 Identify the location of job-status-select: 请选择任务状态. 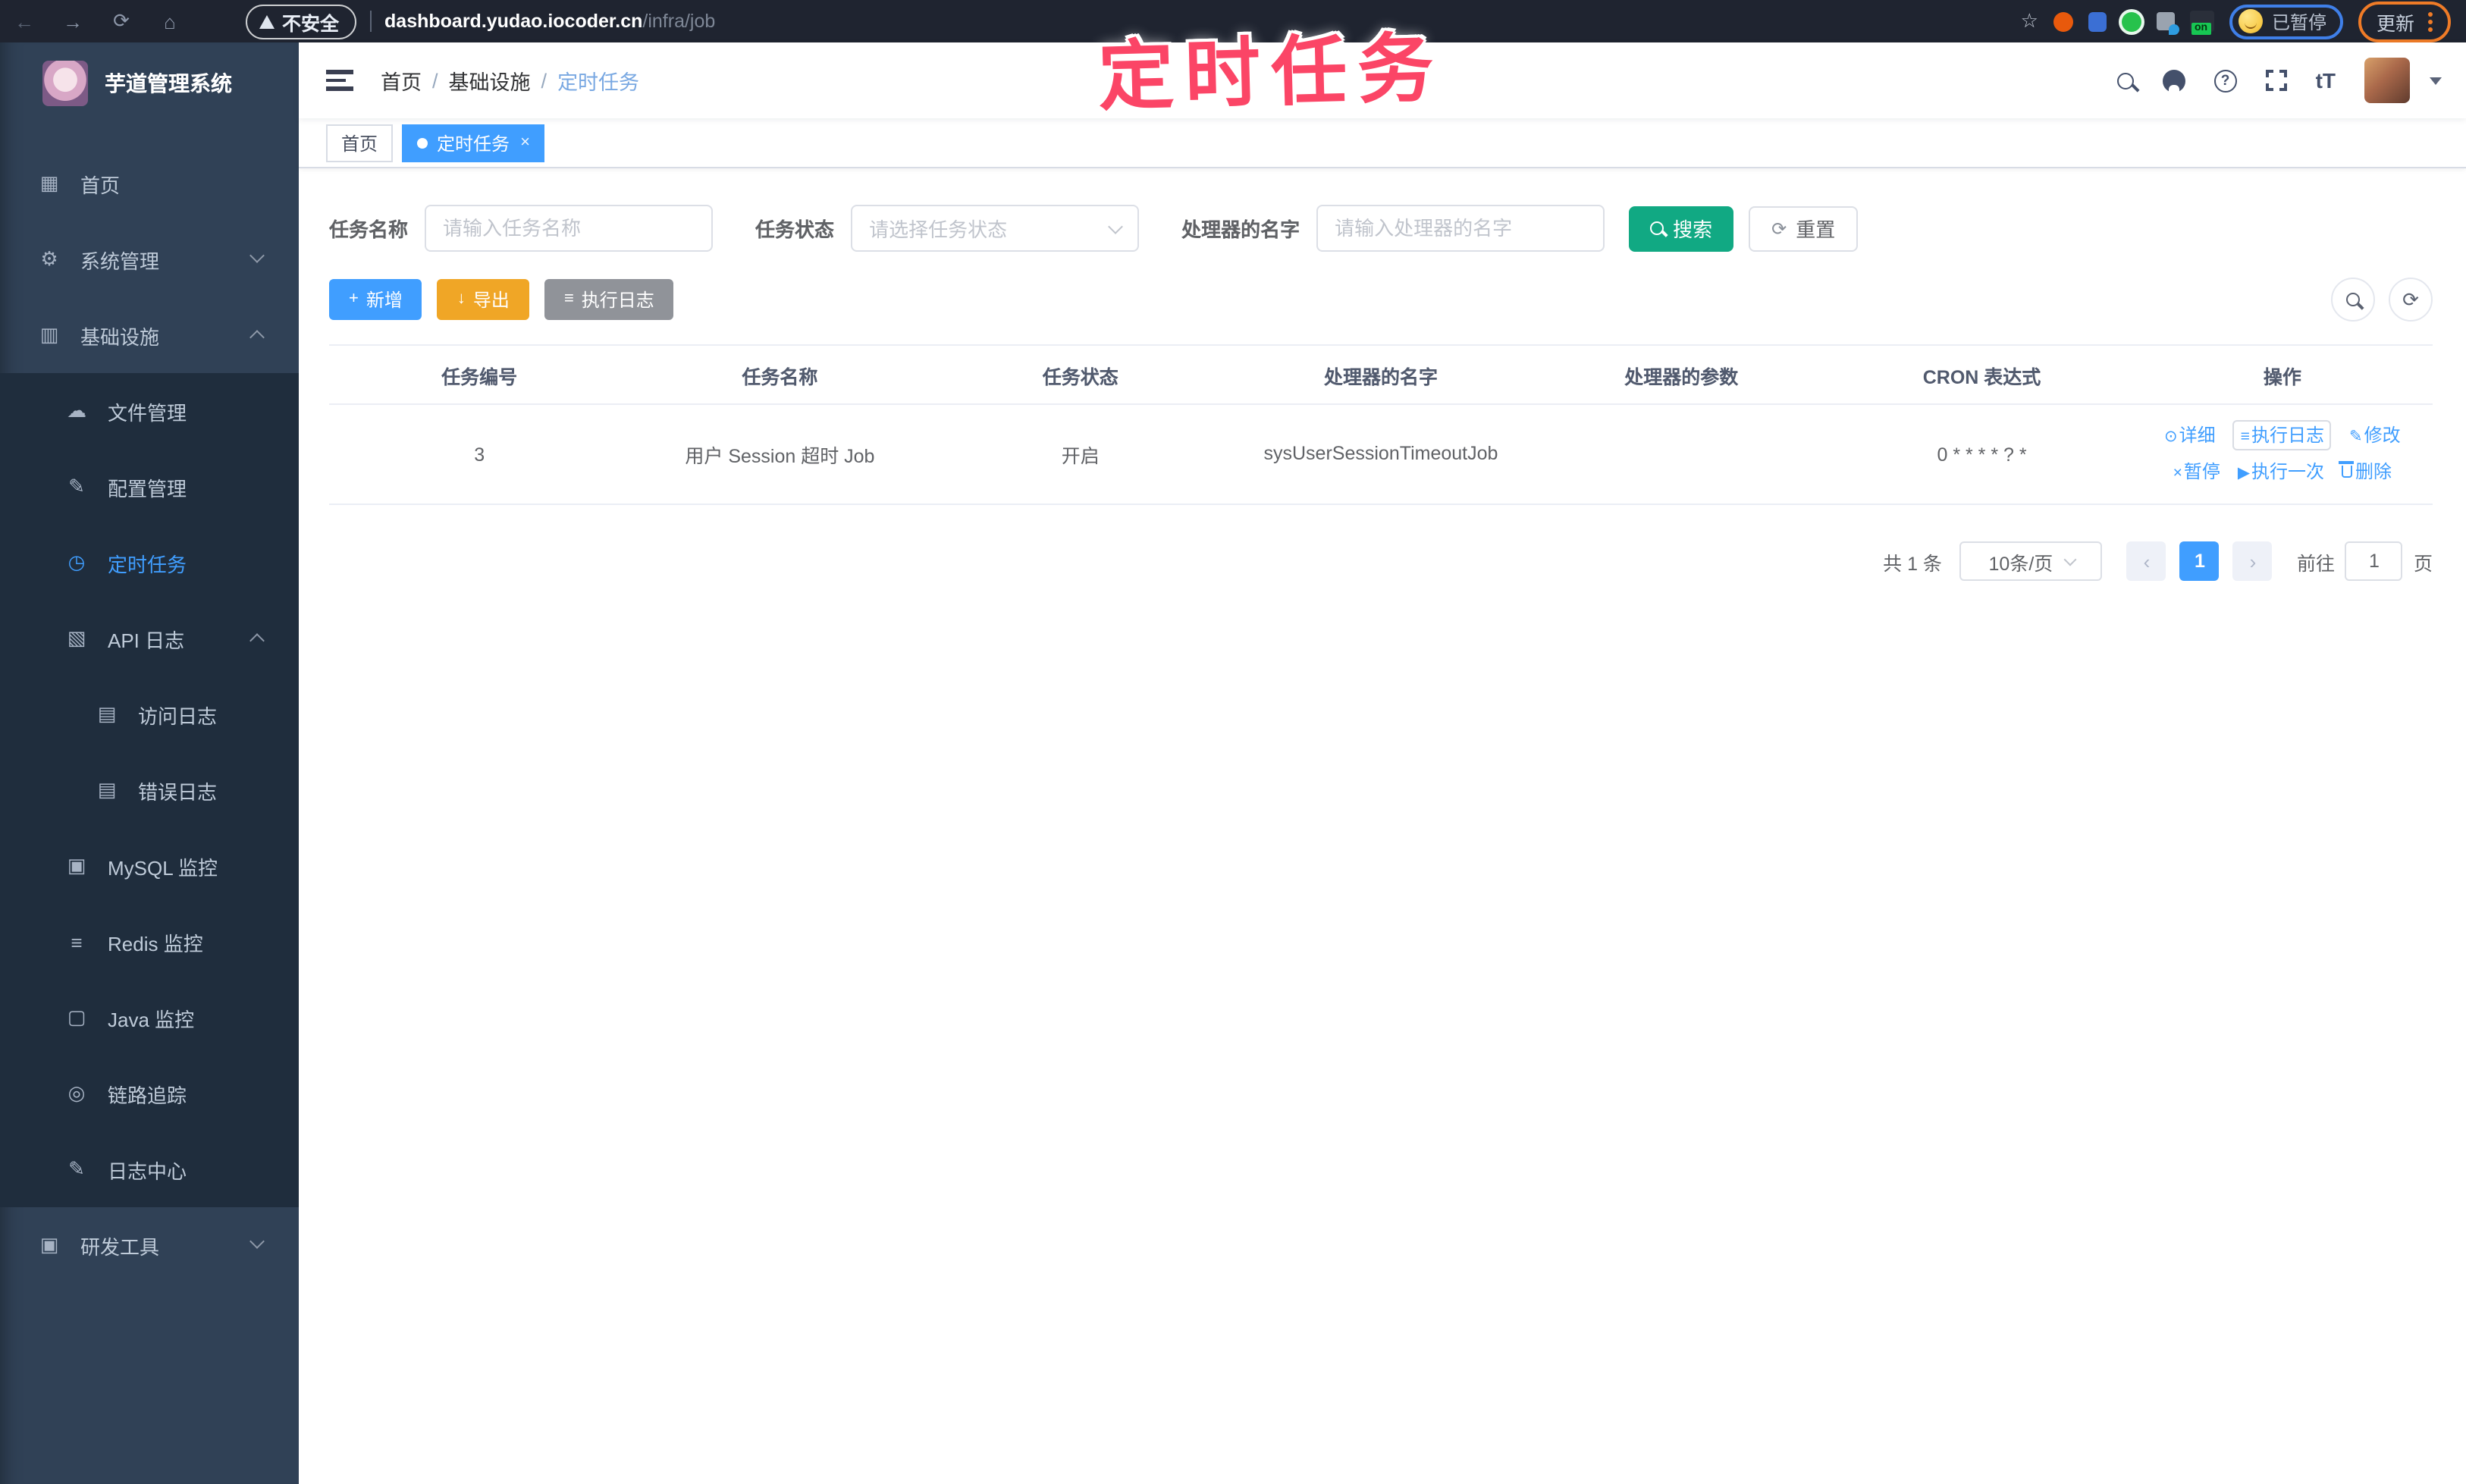
(995, 228).